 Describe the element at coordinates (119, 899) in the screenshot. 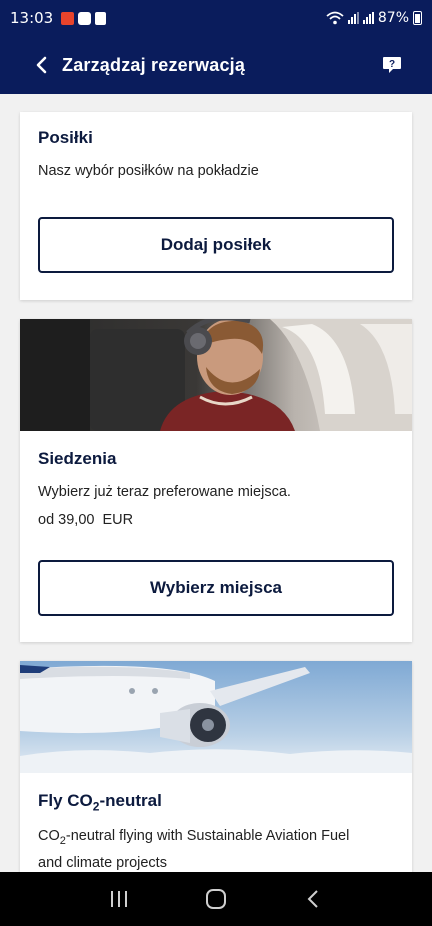

I see `recent-apps-icon` at that location.